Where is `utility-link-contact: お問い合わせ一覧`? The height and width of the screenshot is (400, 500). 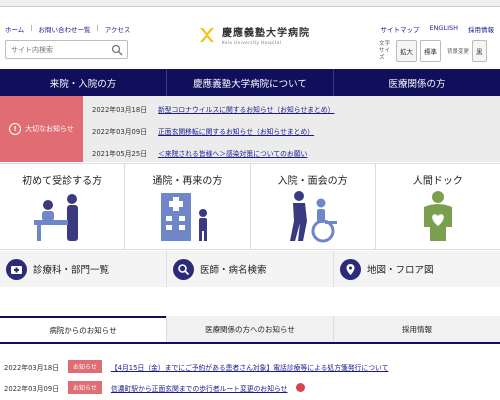
utility-link-contact: お問い合わせ一覧 is located at coordinates (65, 29).